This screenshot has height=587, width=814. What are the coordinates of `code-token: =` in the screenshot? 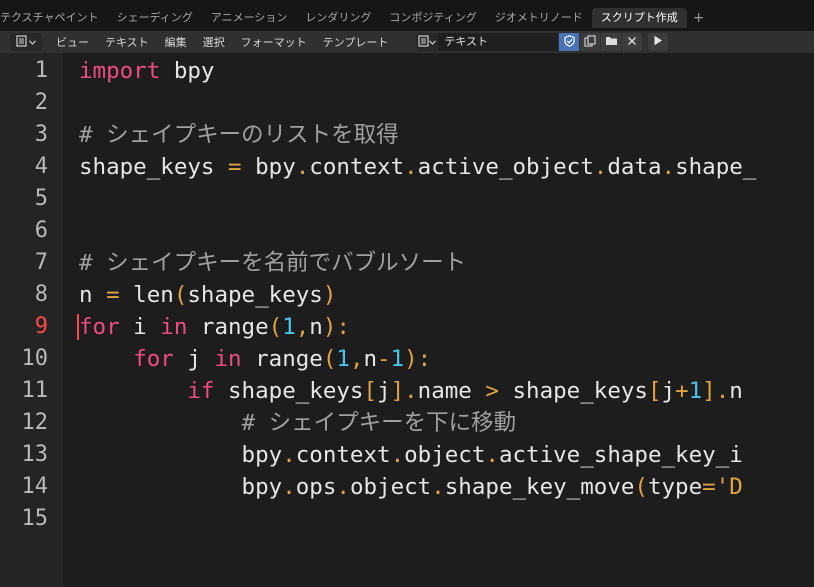 It's located at (235, 167).